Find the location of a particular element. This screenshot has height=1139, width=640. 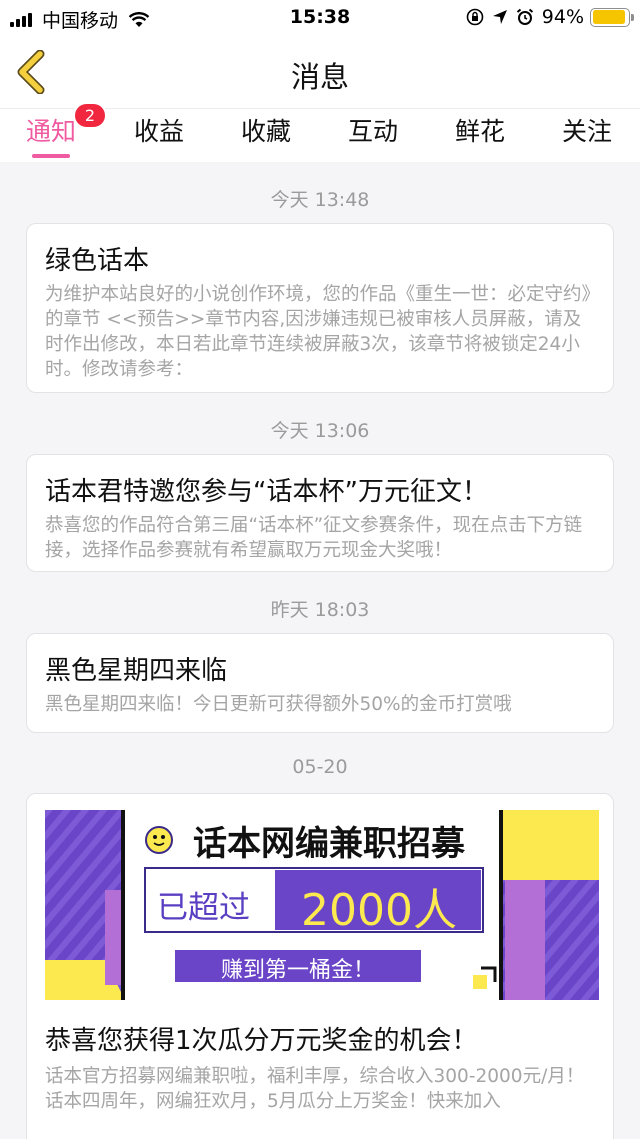

status-bar: 中国移动 15:38 94% is located at coordinates (320, 18).